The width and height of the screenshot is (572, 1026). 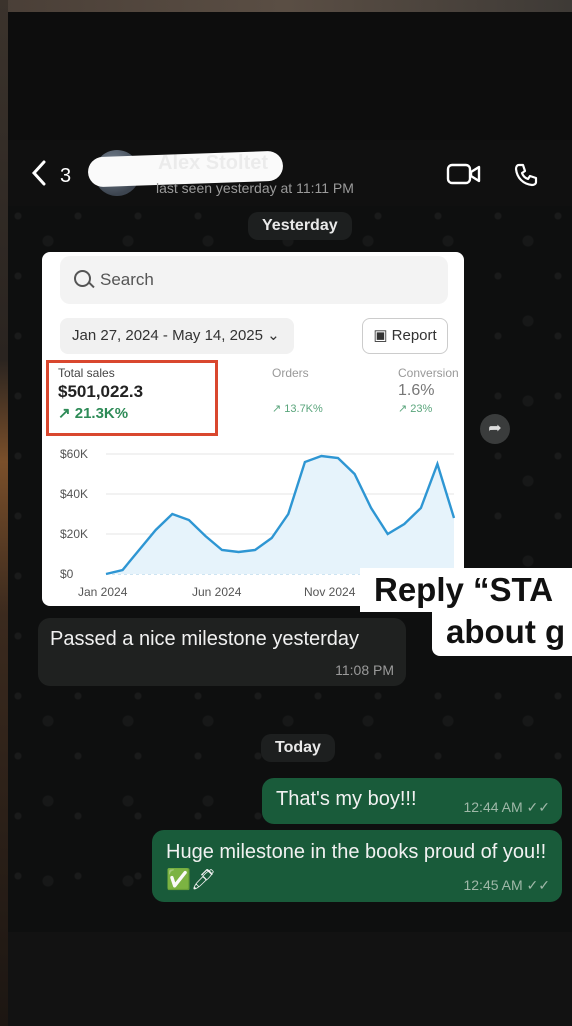 I want to click on stat-orders: Orders ↗ 13.7K%, so click(x=297, y=390).